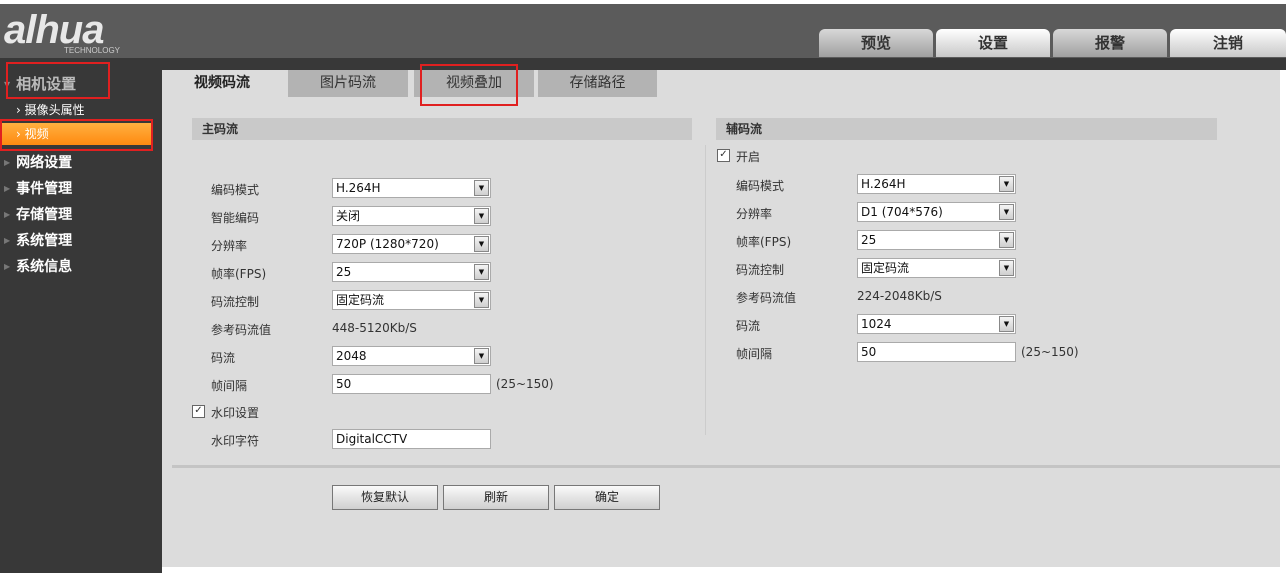  What do you see at coordinates (442, 129) in the screenshot?
I see `main-stream-header: 主码流` at bounding box center [442, 129].